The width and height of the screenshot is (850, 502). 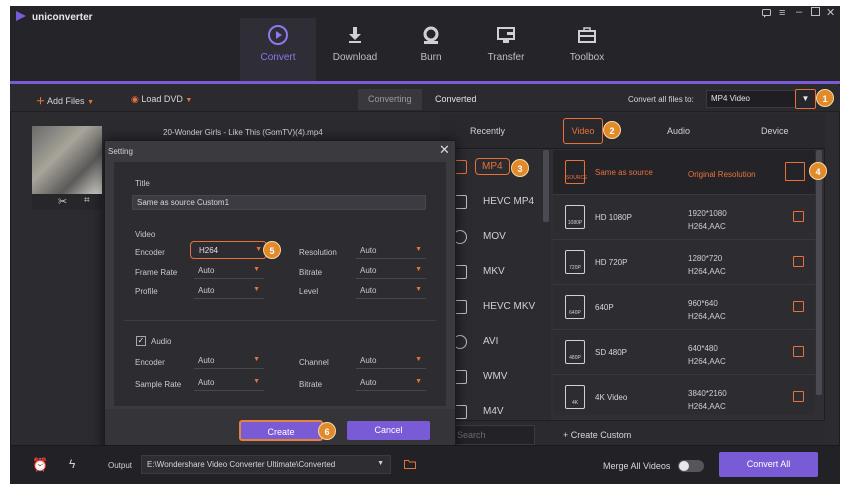 I want to click on preset-item-hd-1080p: 1080P HD 1080P 1920*1080 H264,AAC, so click(x=684, y=217).